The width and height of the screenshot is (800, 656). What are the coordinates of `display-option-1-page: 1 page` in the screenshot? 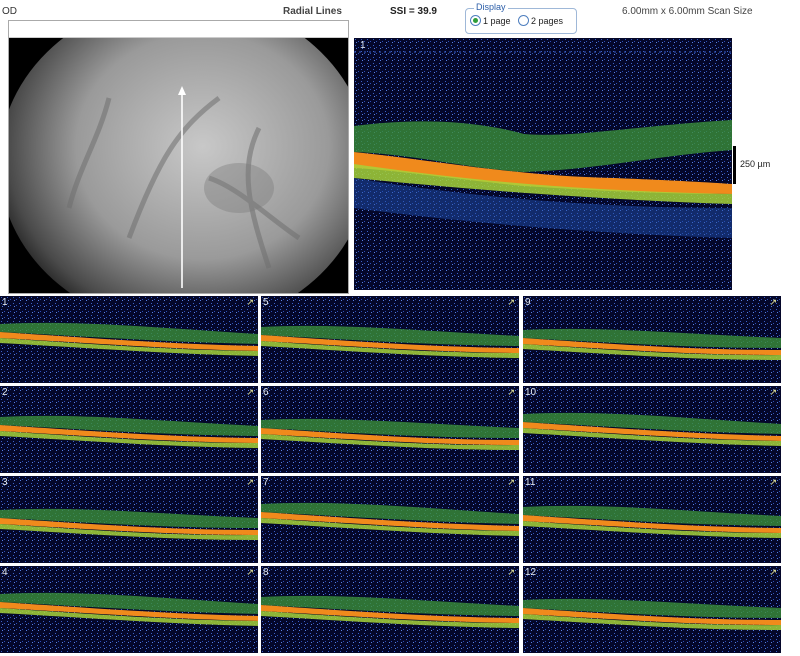 It's located at (490, 20).